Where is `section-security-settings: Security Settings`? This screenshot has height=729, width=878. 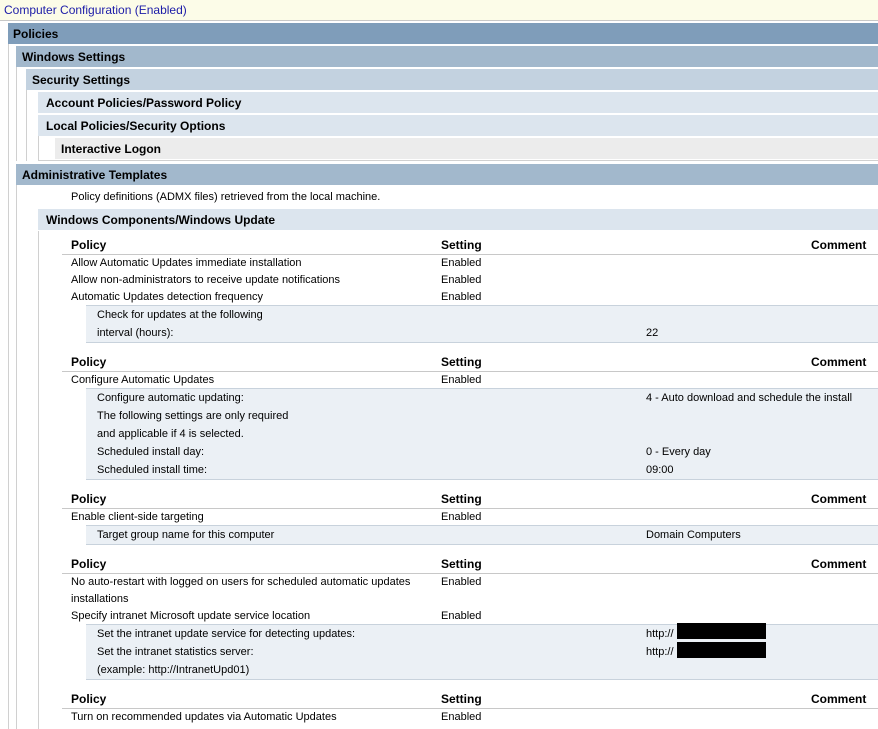
section-security-settings: Security Settings is located at coordinates (452, 79).